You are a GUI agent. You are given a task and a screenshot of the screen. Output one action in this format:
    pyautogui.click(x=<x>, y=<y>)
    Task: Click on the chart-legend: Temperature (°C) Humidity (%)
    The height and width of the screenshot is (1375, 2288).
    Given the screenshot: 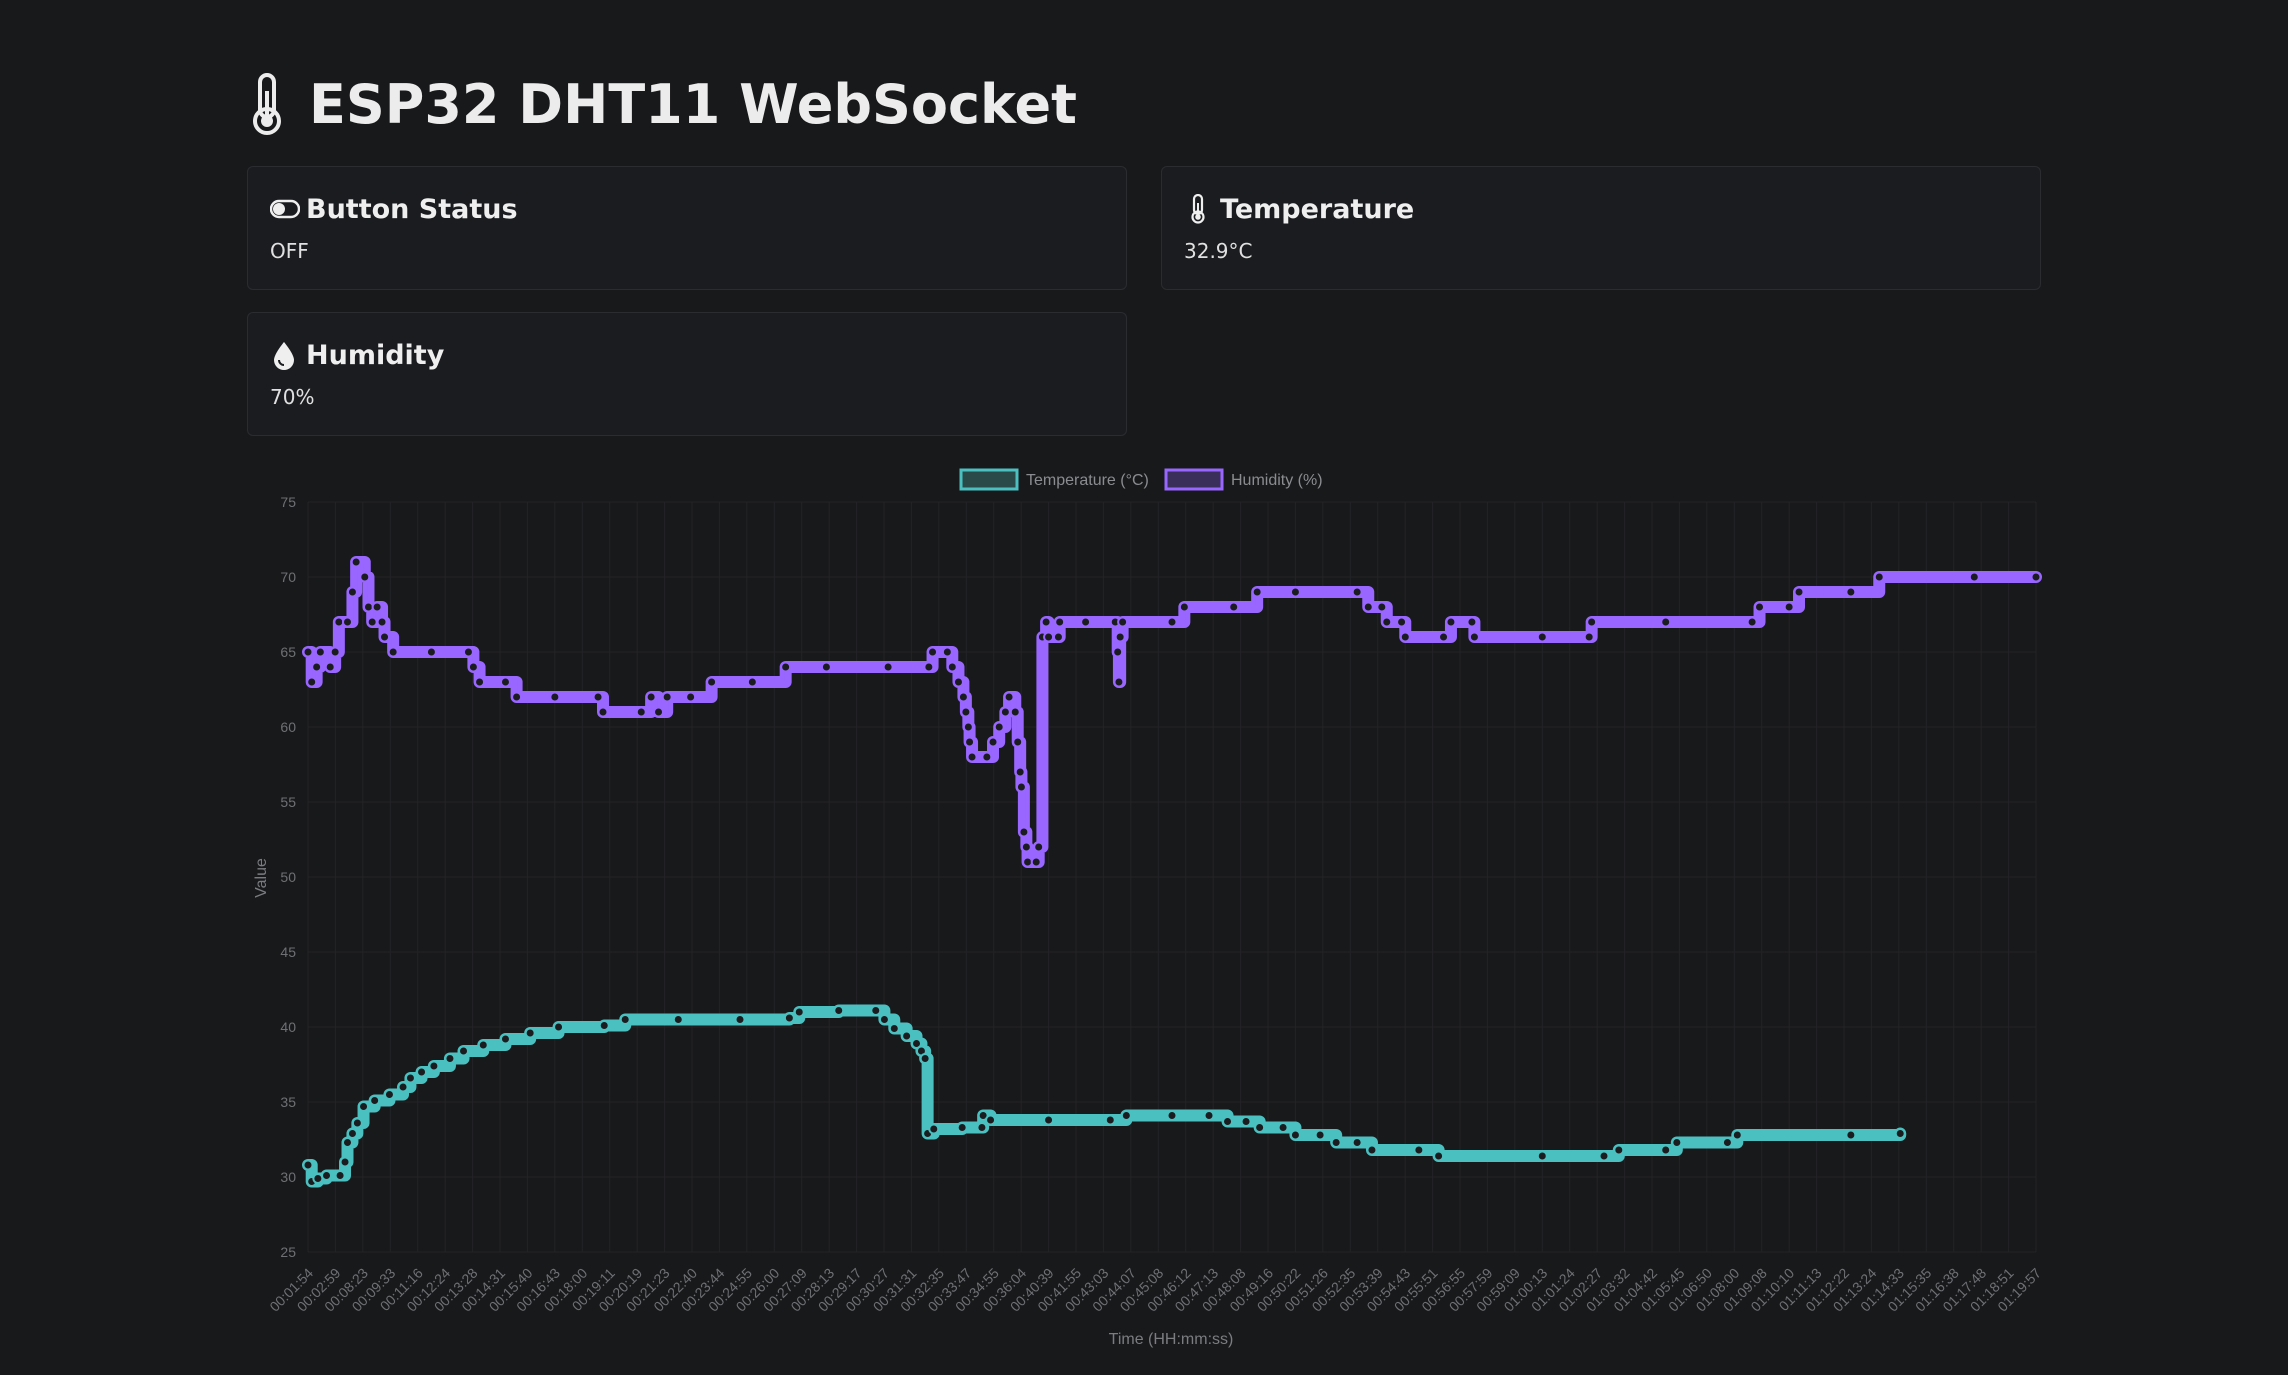 What is the action you would take?
    pyautogui.click(x=1141, y=479)
    